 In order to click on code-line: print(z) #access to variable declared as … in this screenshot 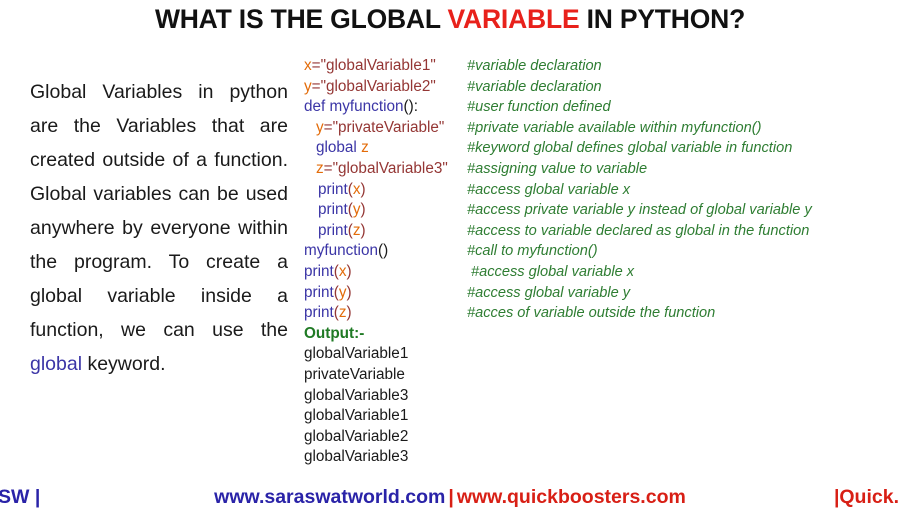, I will do `click(602, 231)`.